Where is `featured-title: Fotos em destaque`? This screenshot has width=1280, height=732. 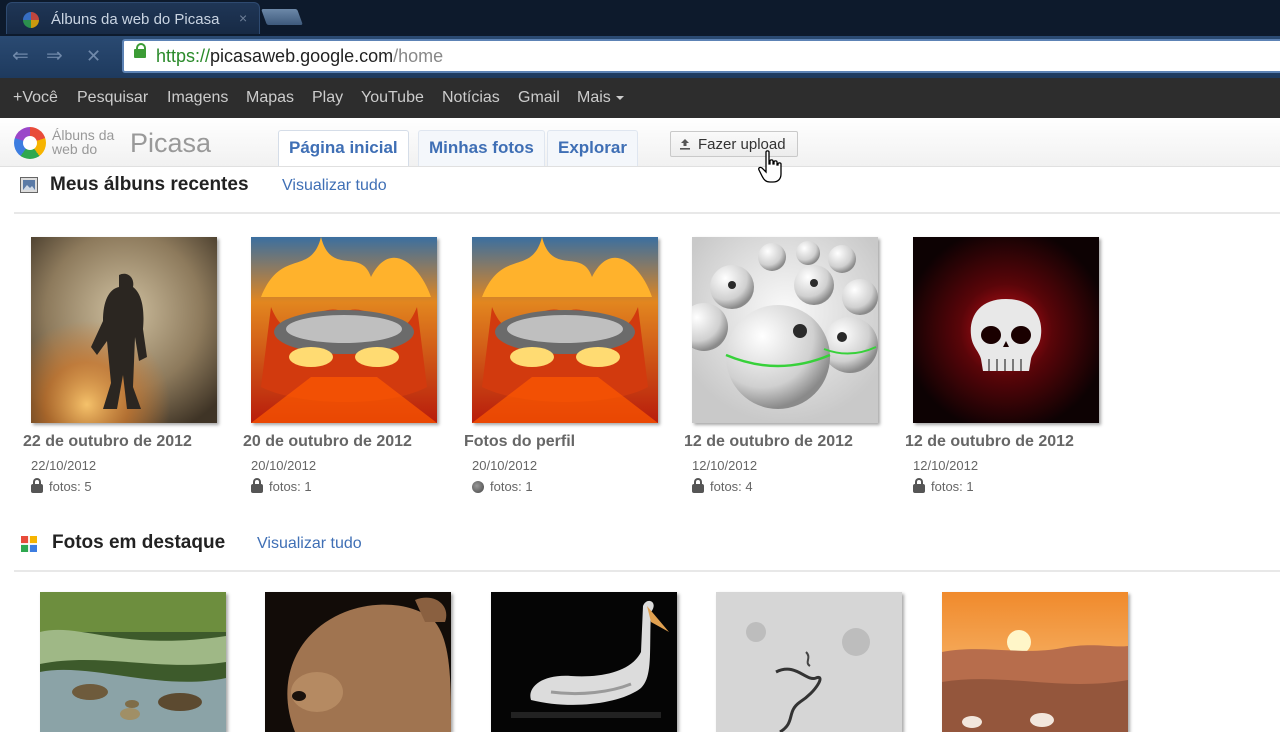 featured-title: Fotos em destaque is located at coordinates (139, 542).